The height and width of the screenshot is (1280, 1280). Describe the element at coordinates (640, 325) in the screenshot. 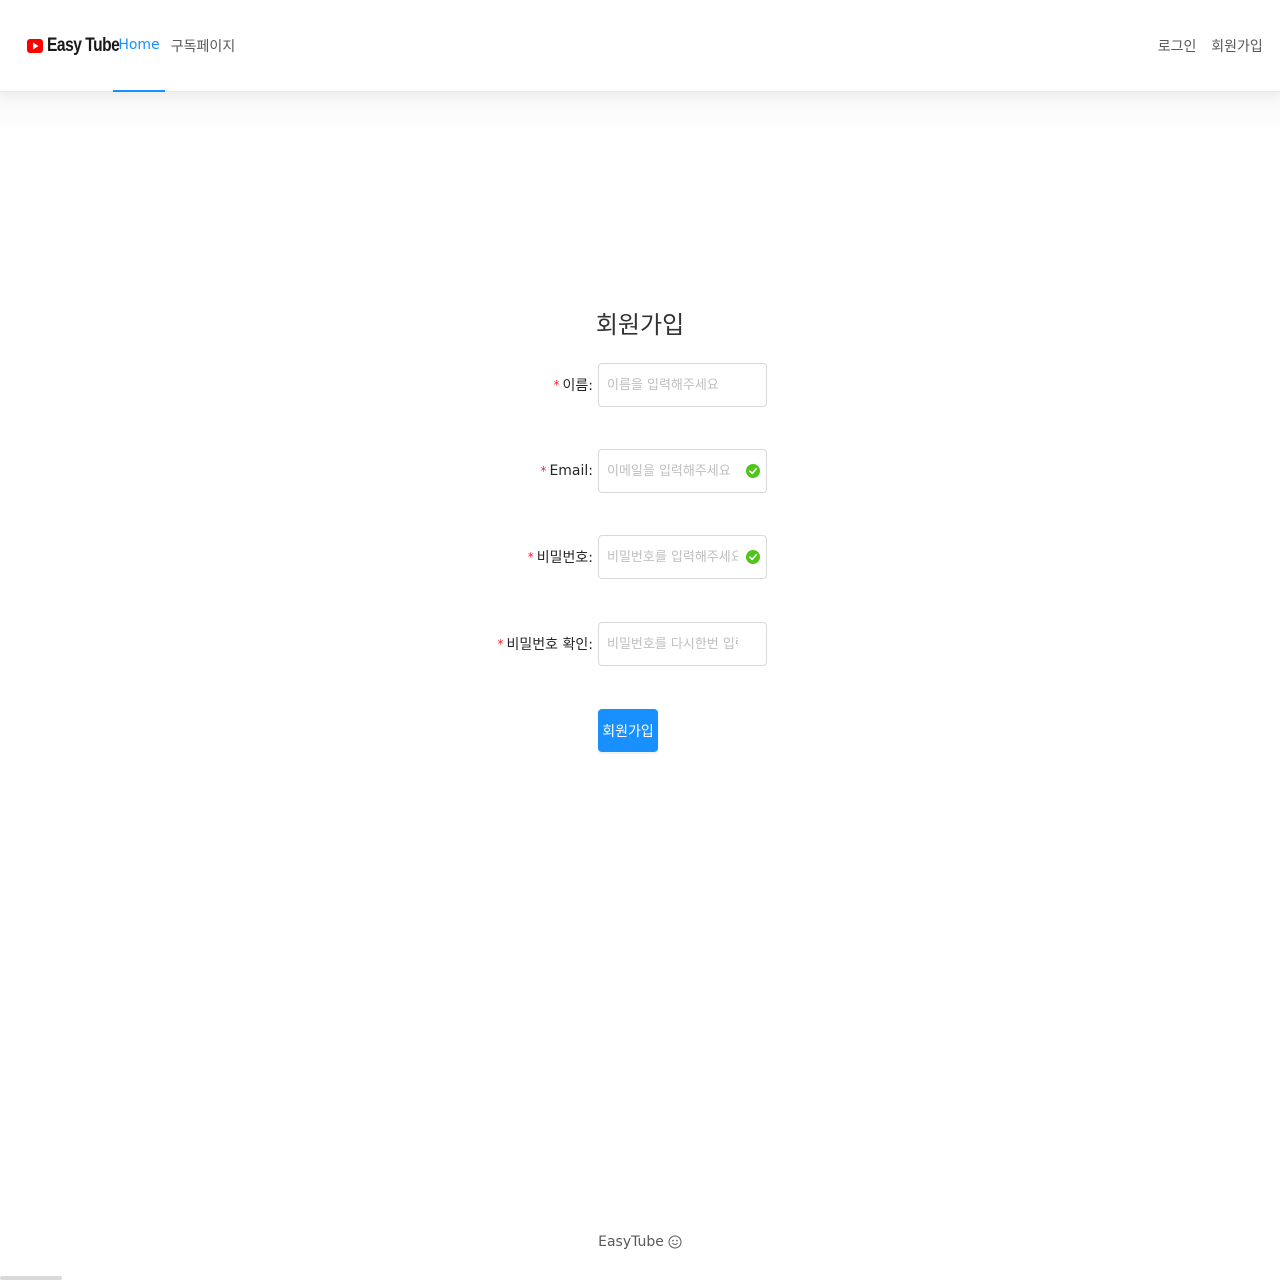

I see `page-title: 회원가입` at that location.